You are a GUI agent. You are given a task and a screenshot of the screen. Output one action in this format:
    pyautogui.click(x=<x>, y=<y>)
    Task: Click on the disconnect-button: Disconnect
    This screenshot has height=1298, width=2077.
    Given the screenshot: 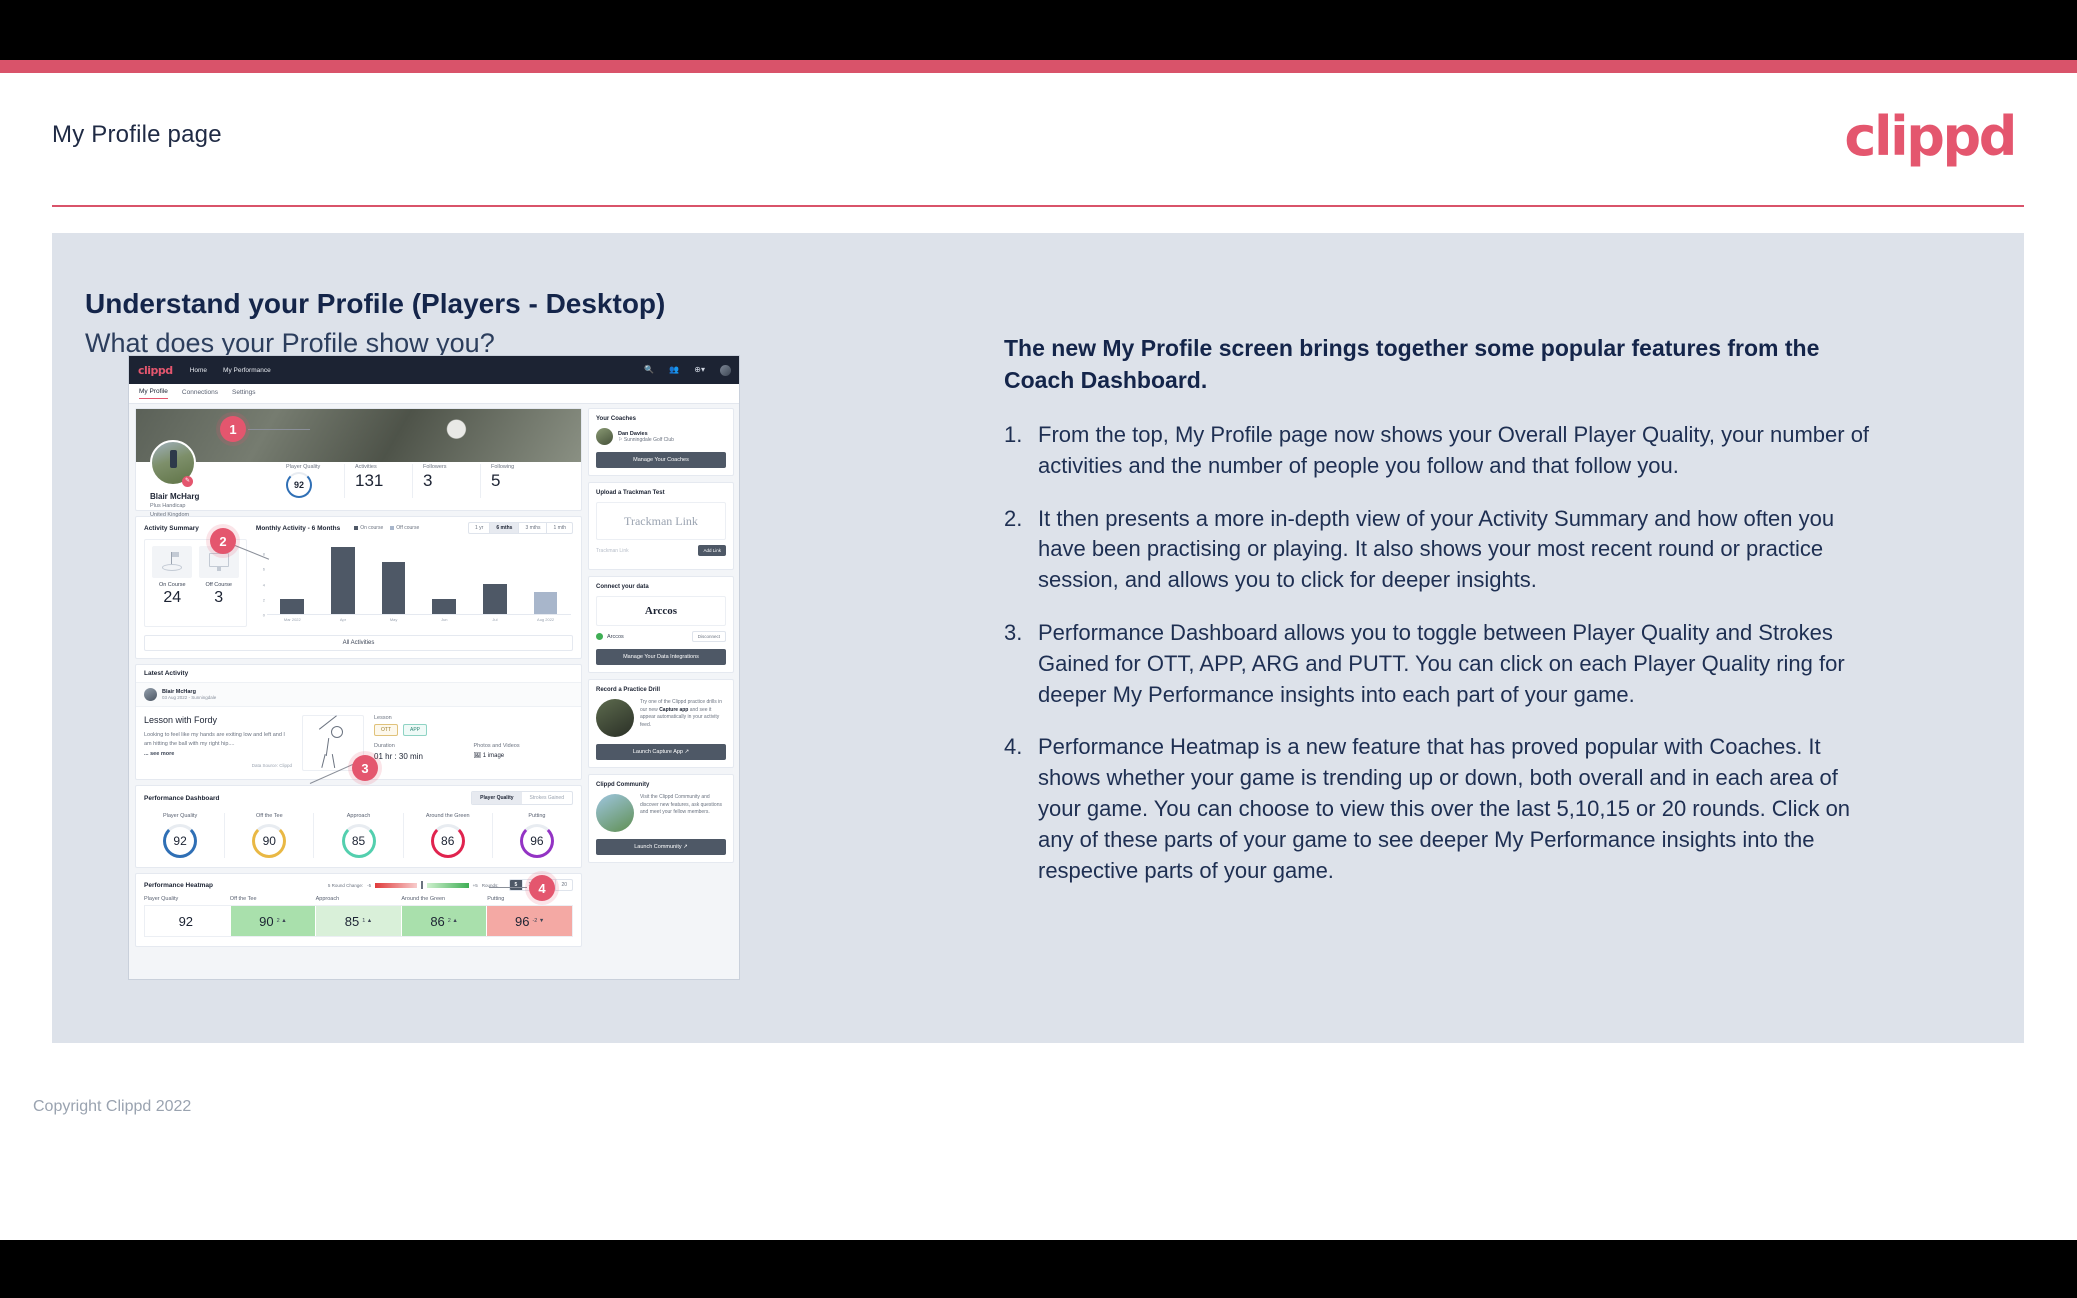 What is the action you would take?
    pyautogui.click(x=708, y=636)
    